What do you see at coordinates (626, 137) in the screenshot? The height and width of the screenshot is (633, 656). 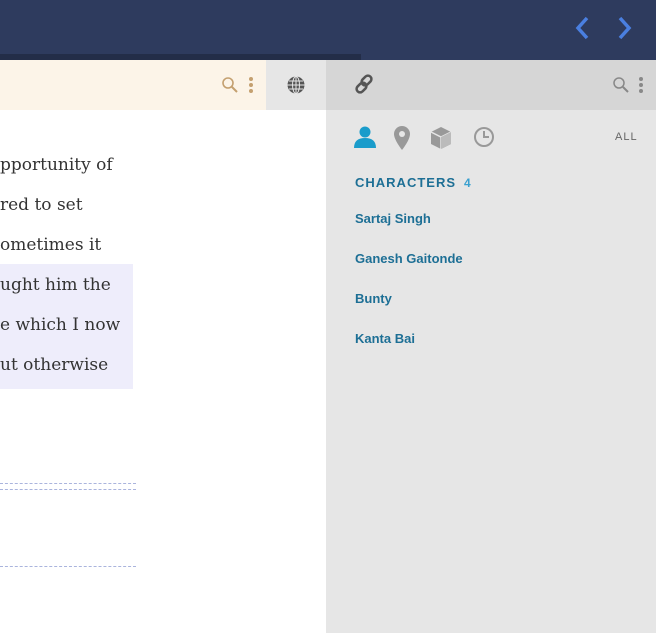 I see `all-filter-button: ALL` at bounding box center [626, 137].